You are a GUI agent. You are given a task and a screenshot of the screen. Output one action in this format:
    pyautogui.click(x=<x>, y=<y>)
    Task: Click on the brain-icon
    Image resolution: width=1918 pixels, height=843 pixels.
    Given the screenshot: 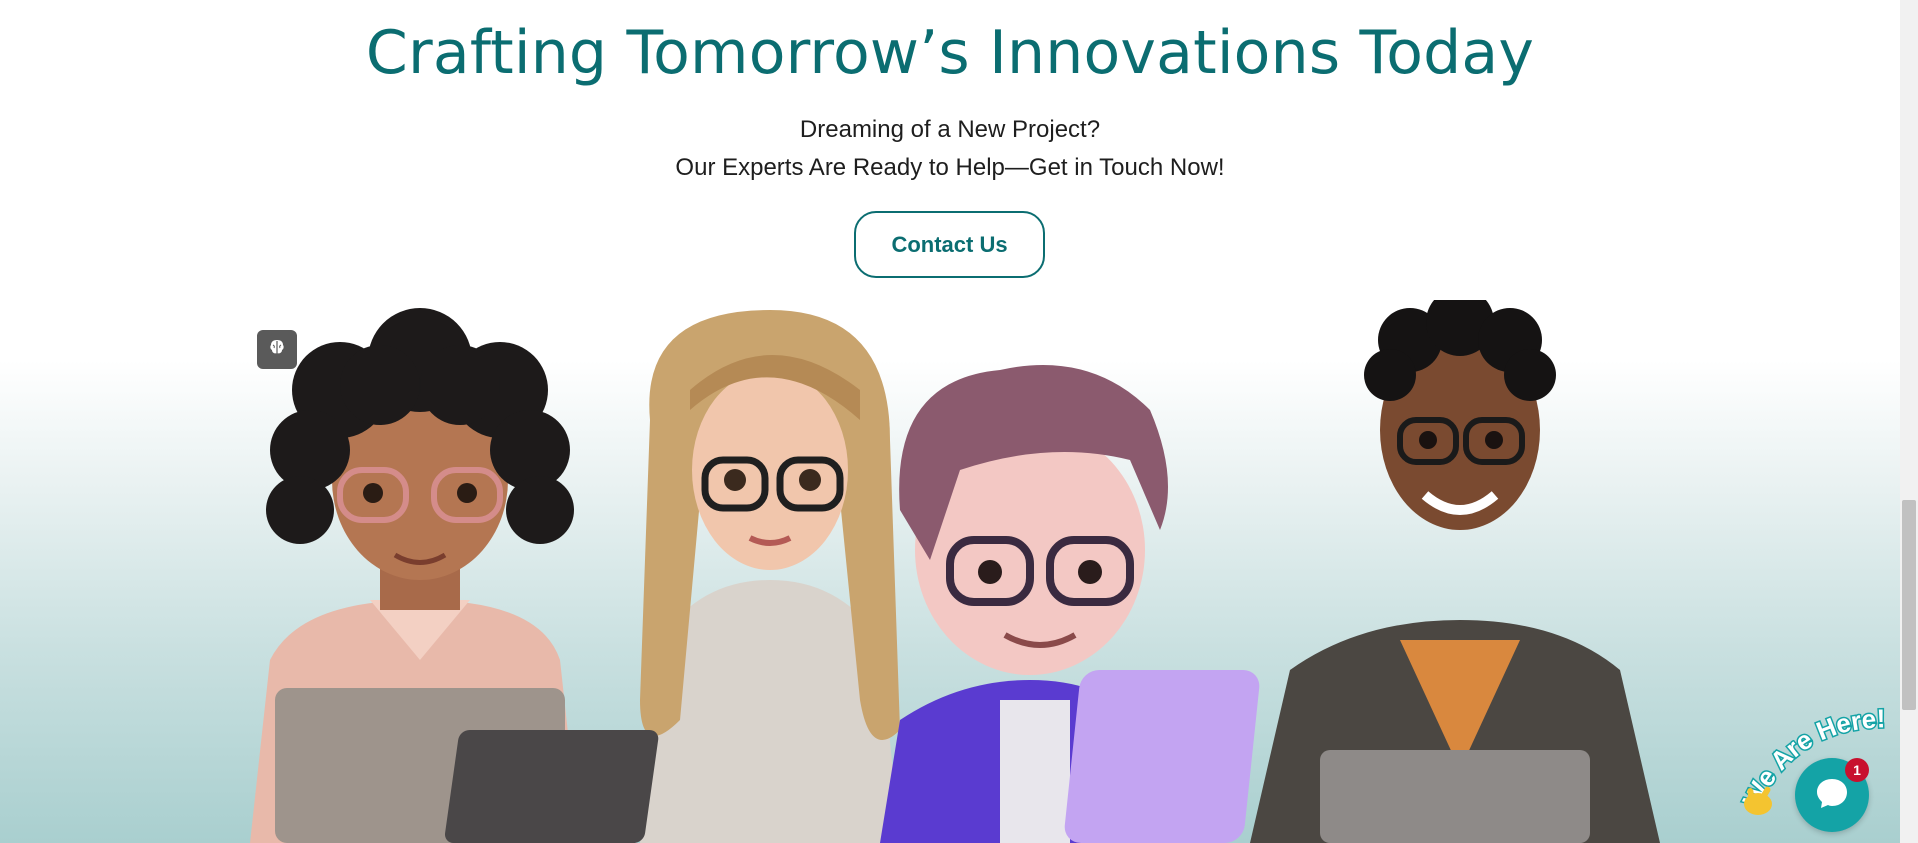 What is the action you would take?
    pyautogui.click(x=277, y=349)
    